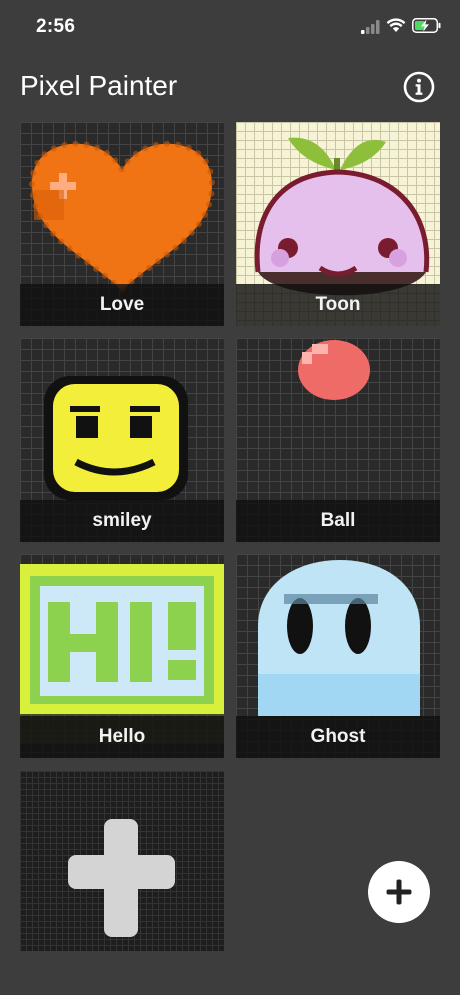  Describe the element at coordinates (99, 85) in the screenshot. I see `app-title: Pixel Painter` at that location.